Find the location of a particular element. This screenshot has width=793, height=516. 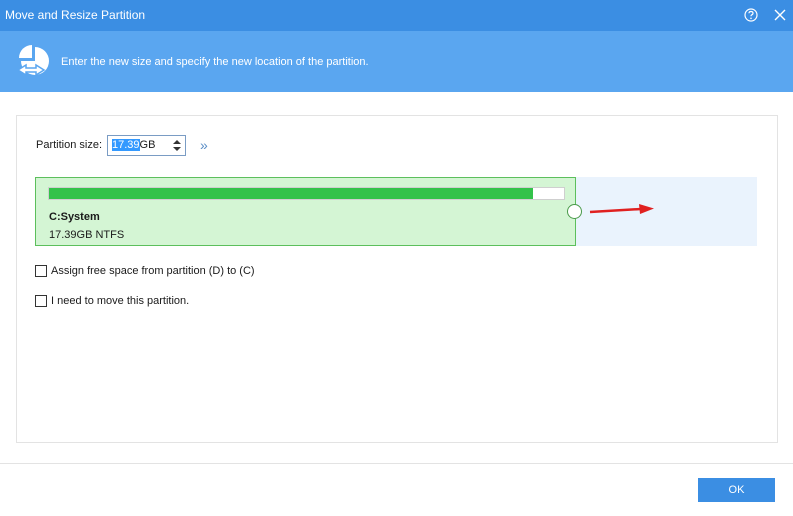

move-partition-label: I need to move this partition. is located at coordinates (120, 301).